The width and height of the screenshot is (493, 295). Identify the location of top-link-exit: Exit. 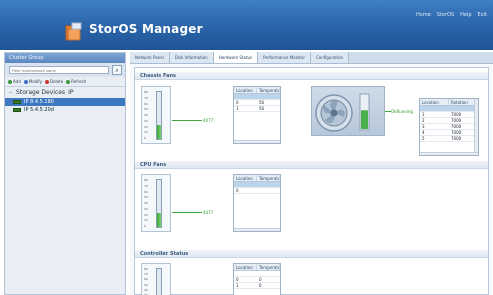
(482, 15).